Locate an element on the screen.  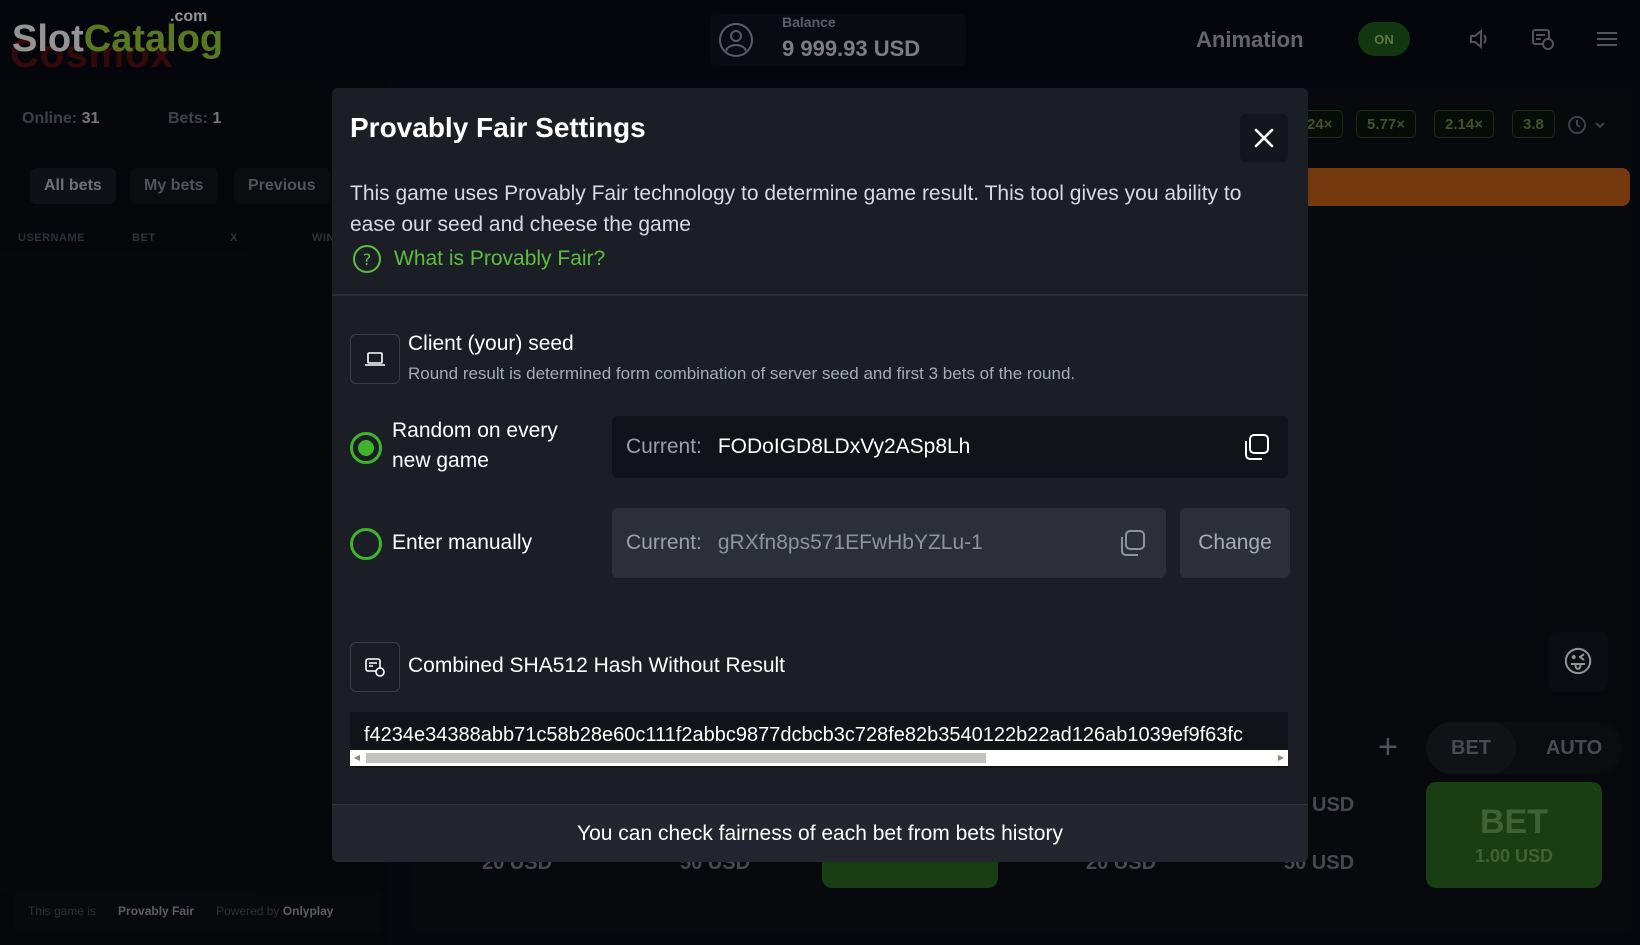
laptop-icon-box is located at coordinates (375, 359).